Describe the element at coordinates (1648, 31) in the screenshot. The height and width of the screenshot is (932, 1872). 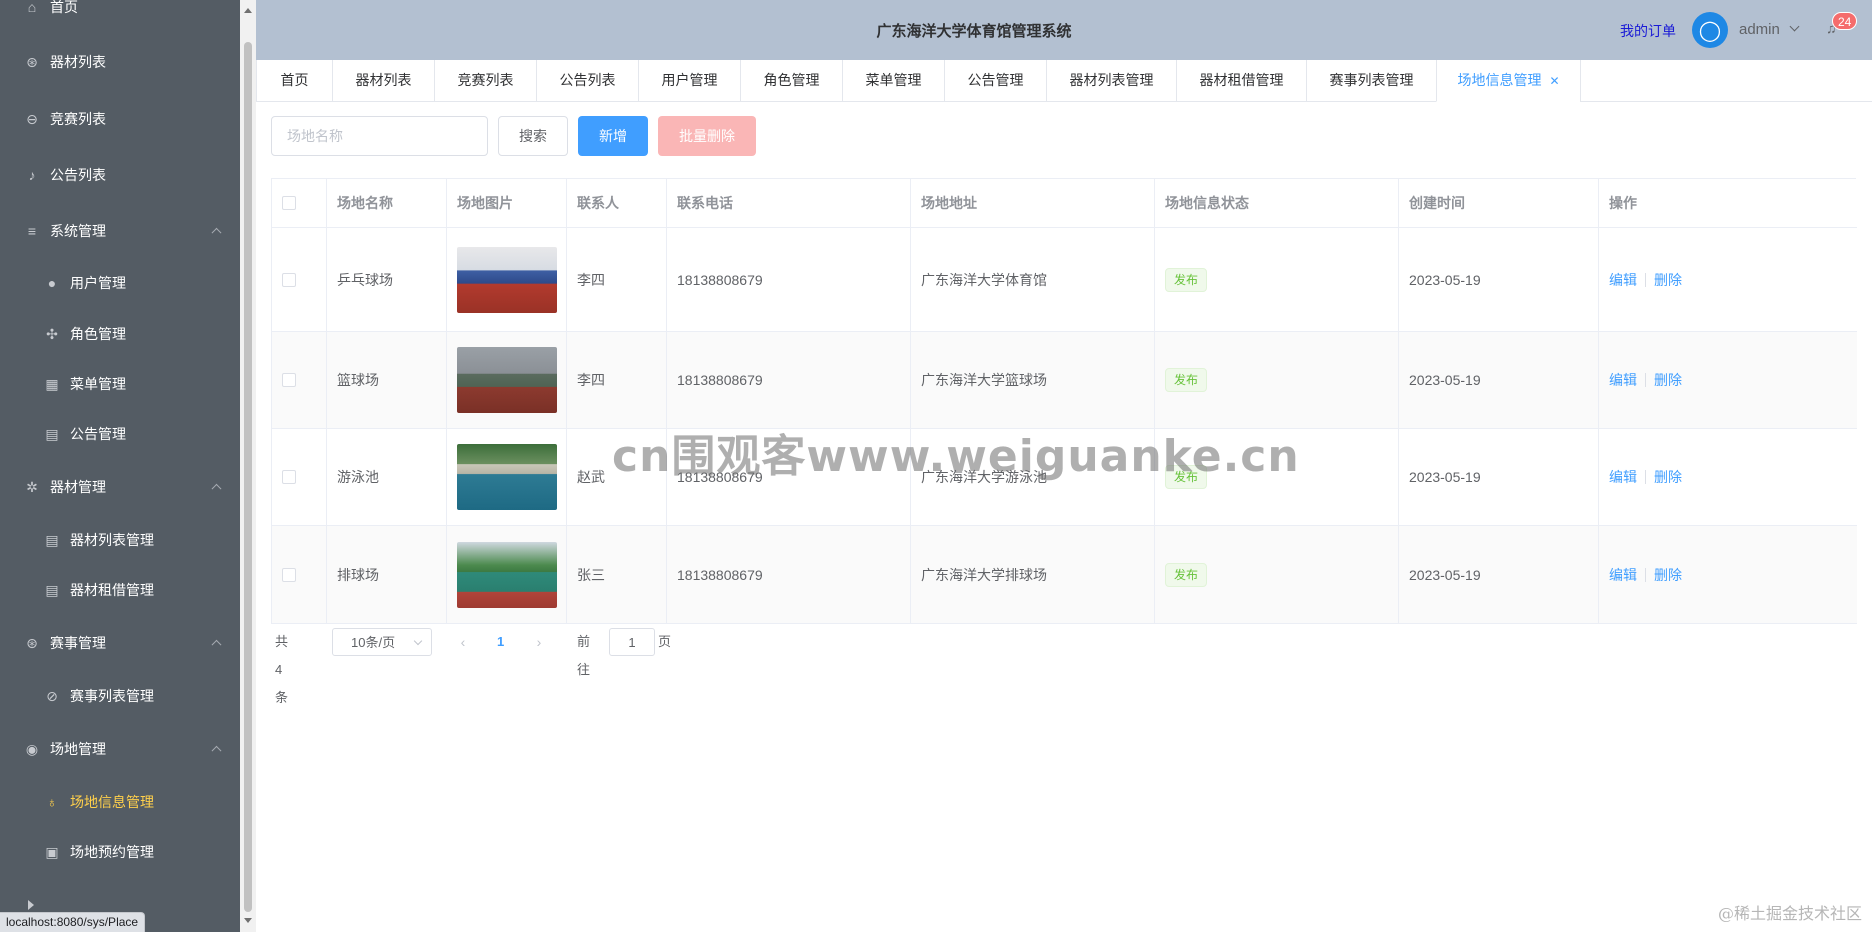
I see `my-orders-link: 我的订单` at that location.